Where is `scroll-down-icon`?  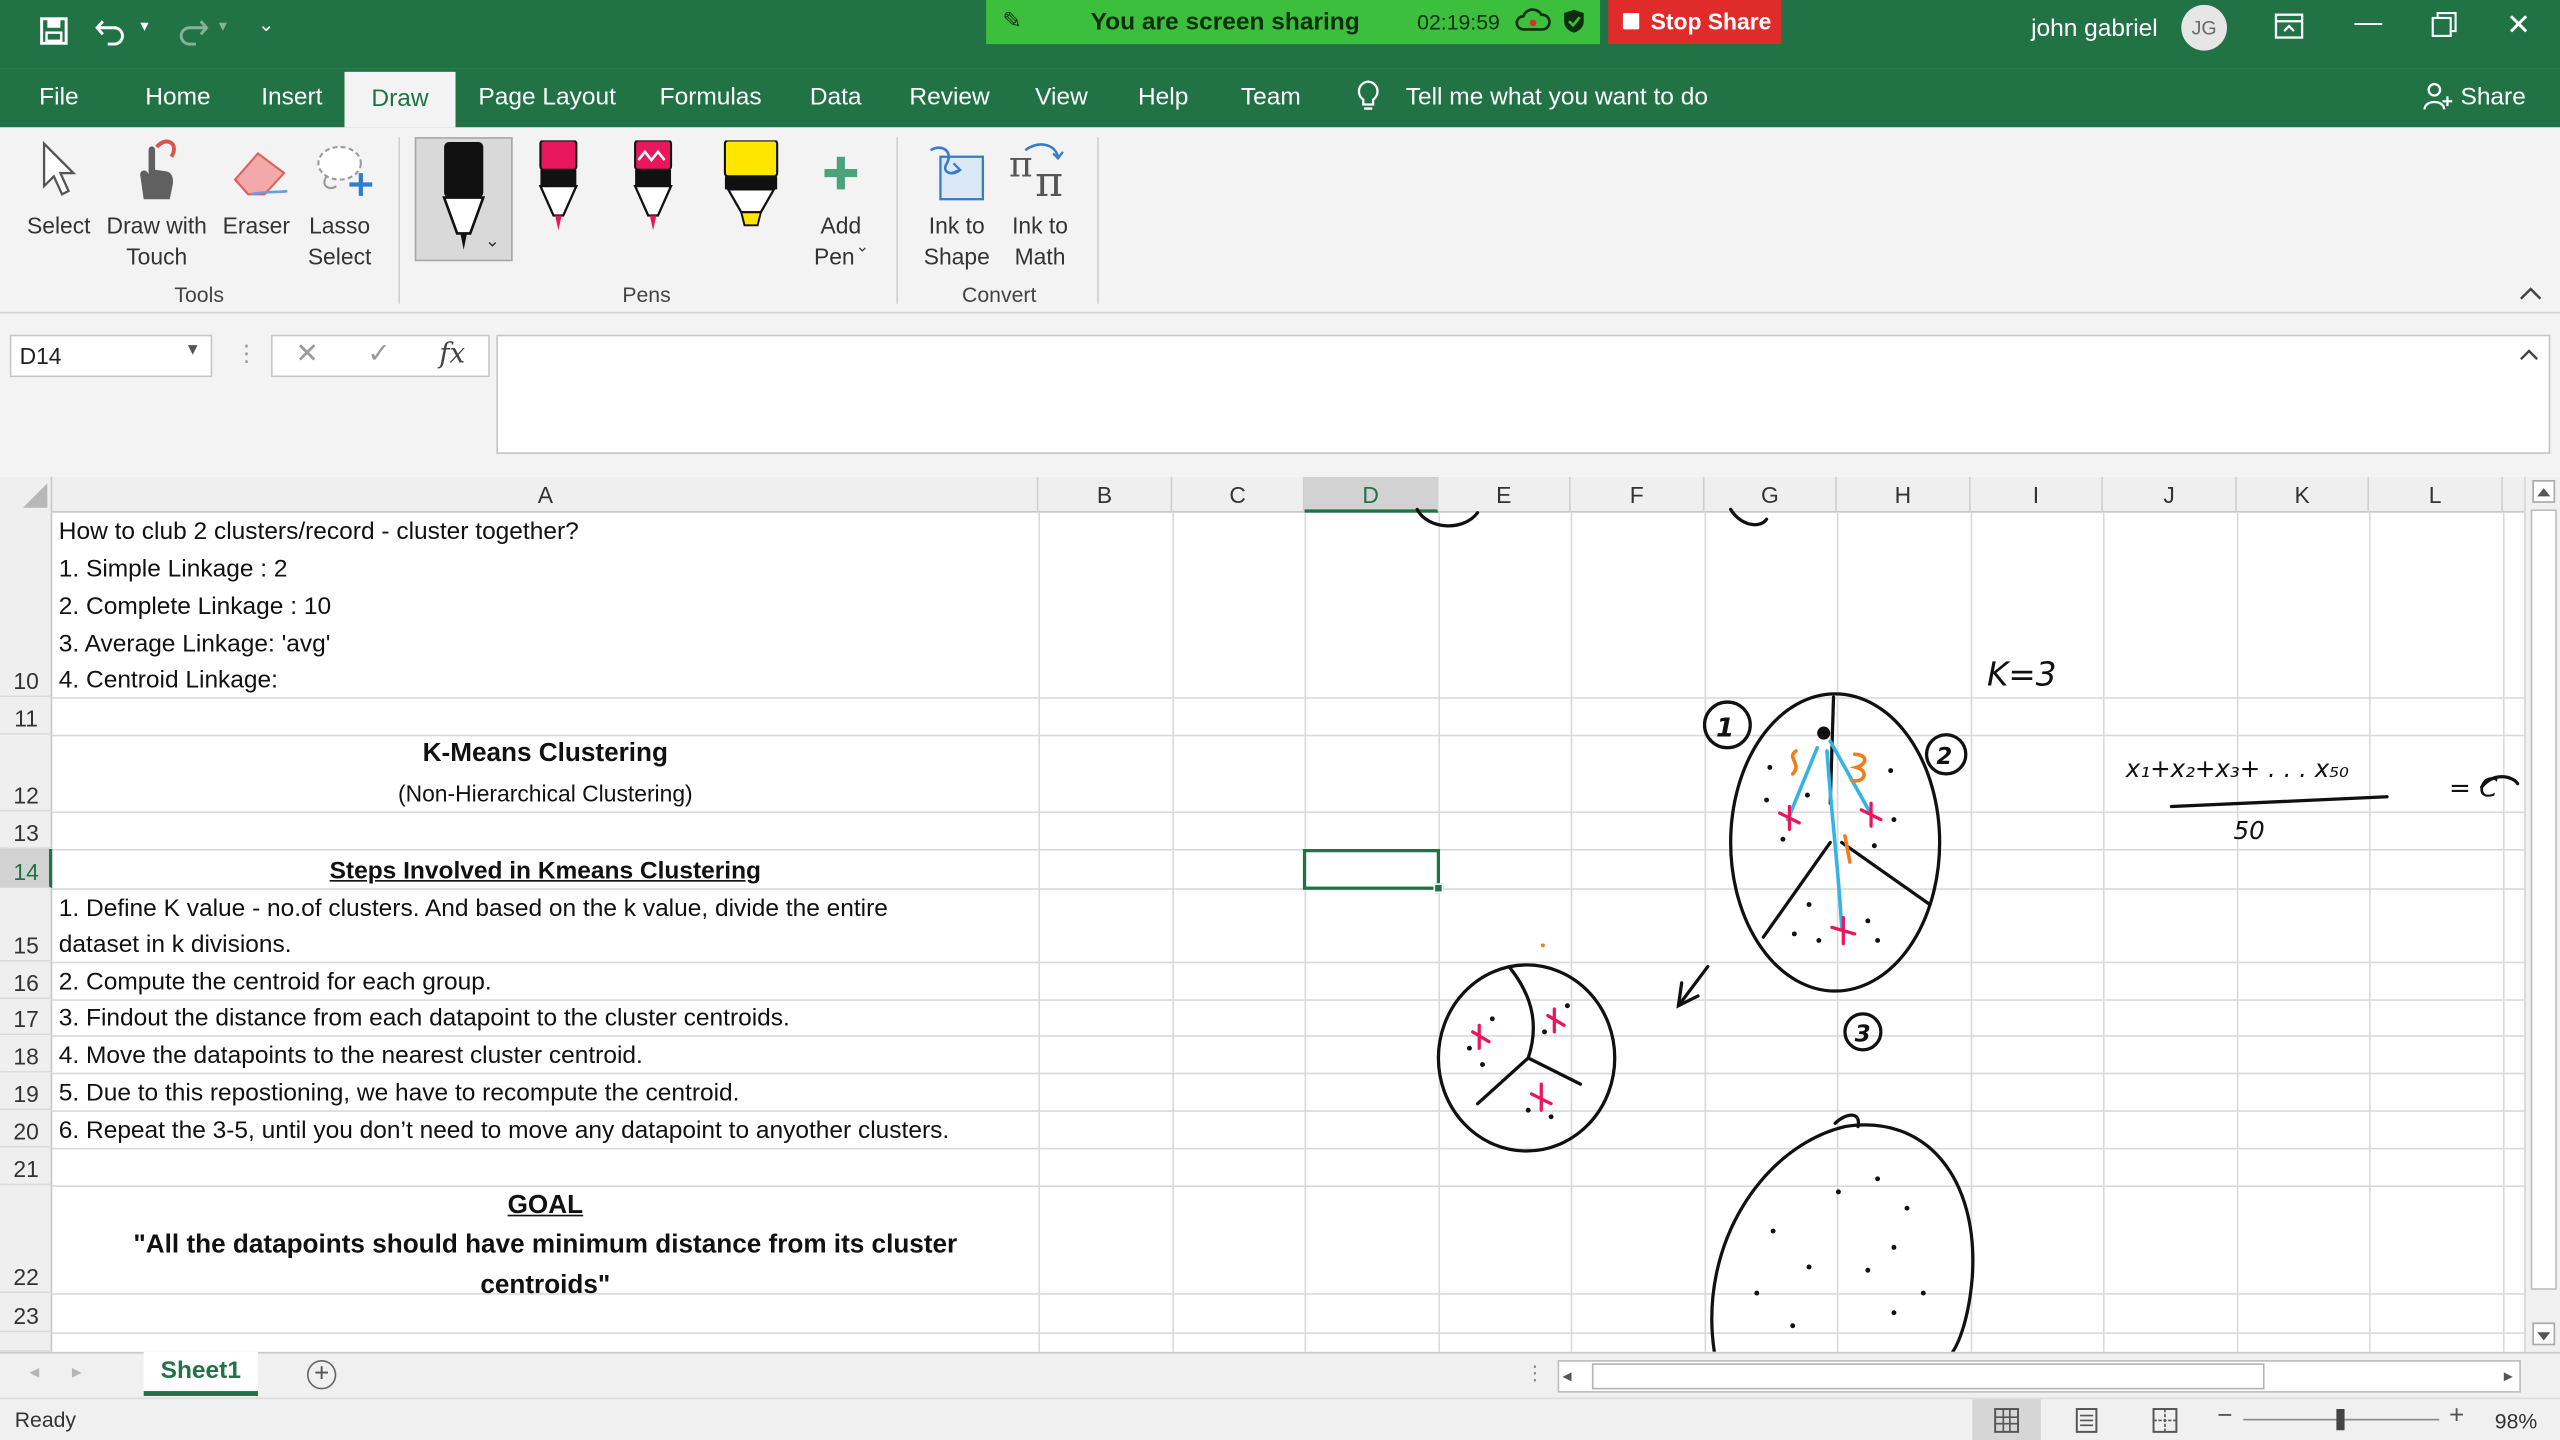
scroll-down-icon is located at coordinates (2544, 1334).